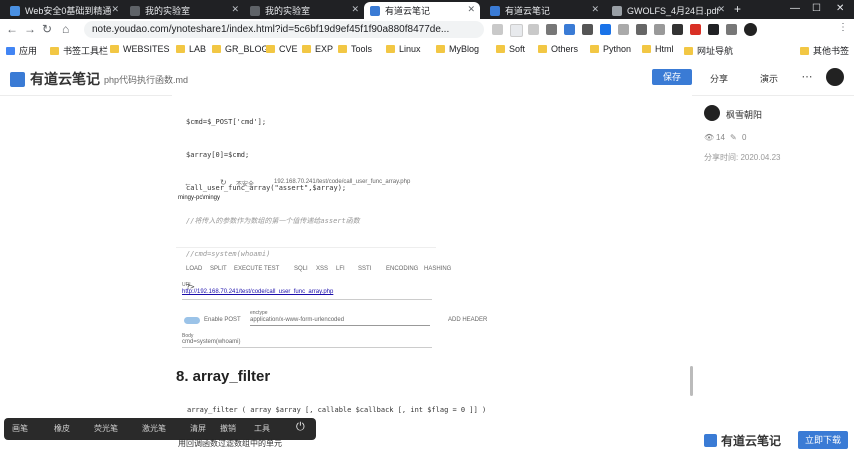 This screenshot has width=854, height=458. Describe the element at coordinates (422, 10) in the screenshot. I see `tab-youdao-active: 有道云笔记 ✕` at that location.